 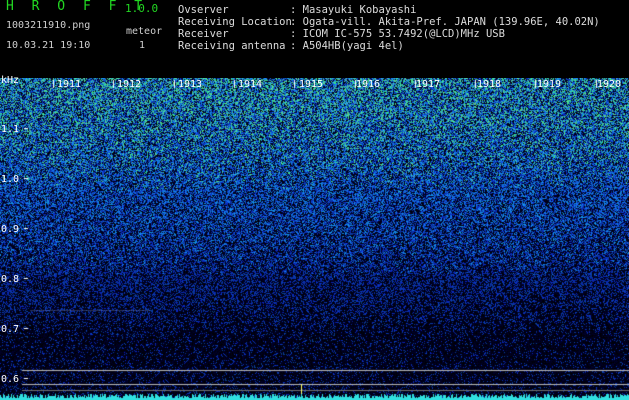 I want to click on x-tick: 1913, so click(x=190, y=84).